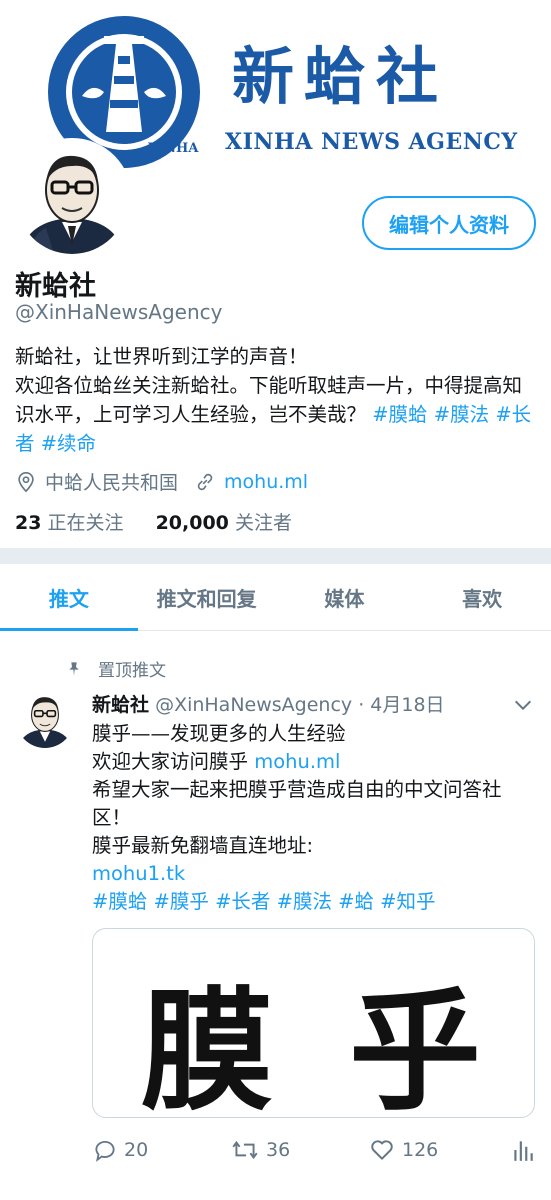 This screenshot has height=1200, width=551. I want to click on banner-title: 新蛤社, so click(340, 76).